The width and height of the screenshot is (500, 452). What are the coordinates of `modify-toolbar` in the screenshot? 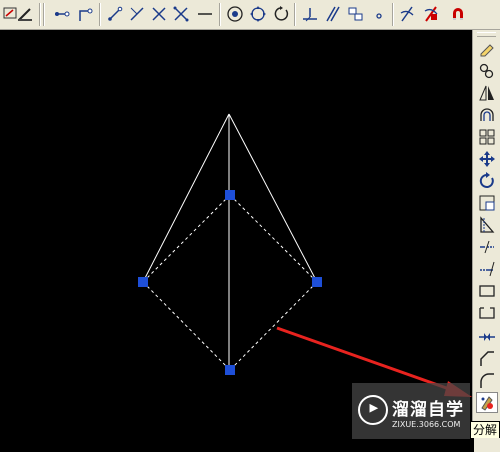 It's located at (486, 226).